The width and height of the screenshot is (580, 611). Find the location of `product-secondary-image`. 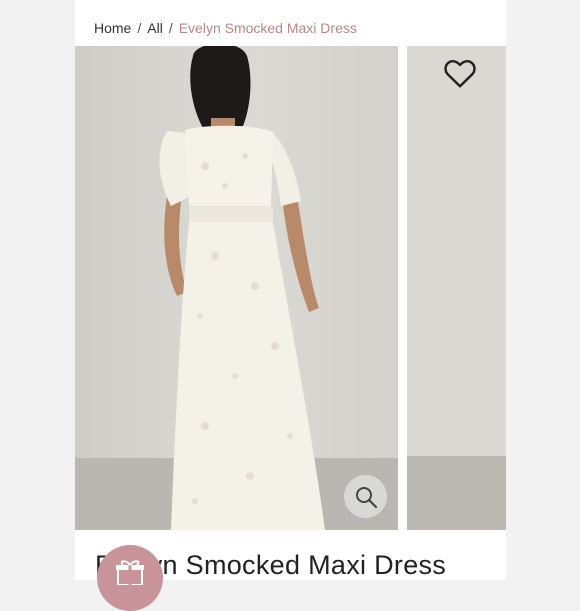

product-secondary-image is located at coordinates (456, 288).